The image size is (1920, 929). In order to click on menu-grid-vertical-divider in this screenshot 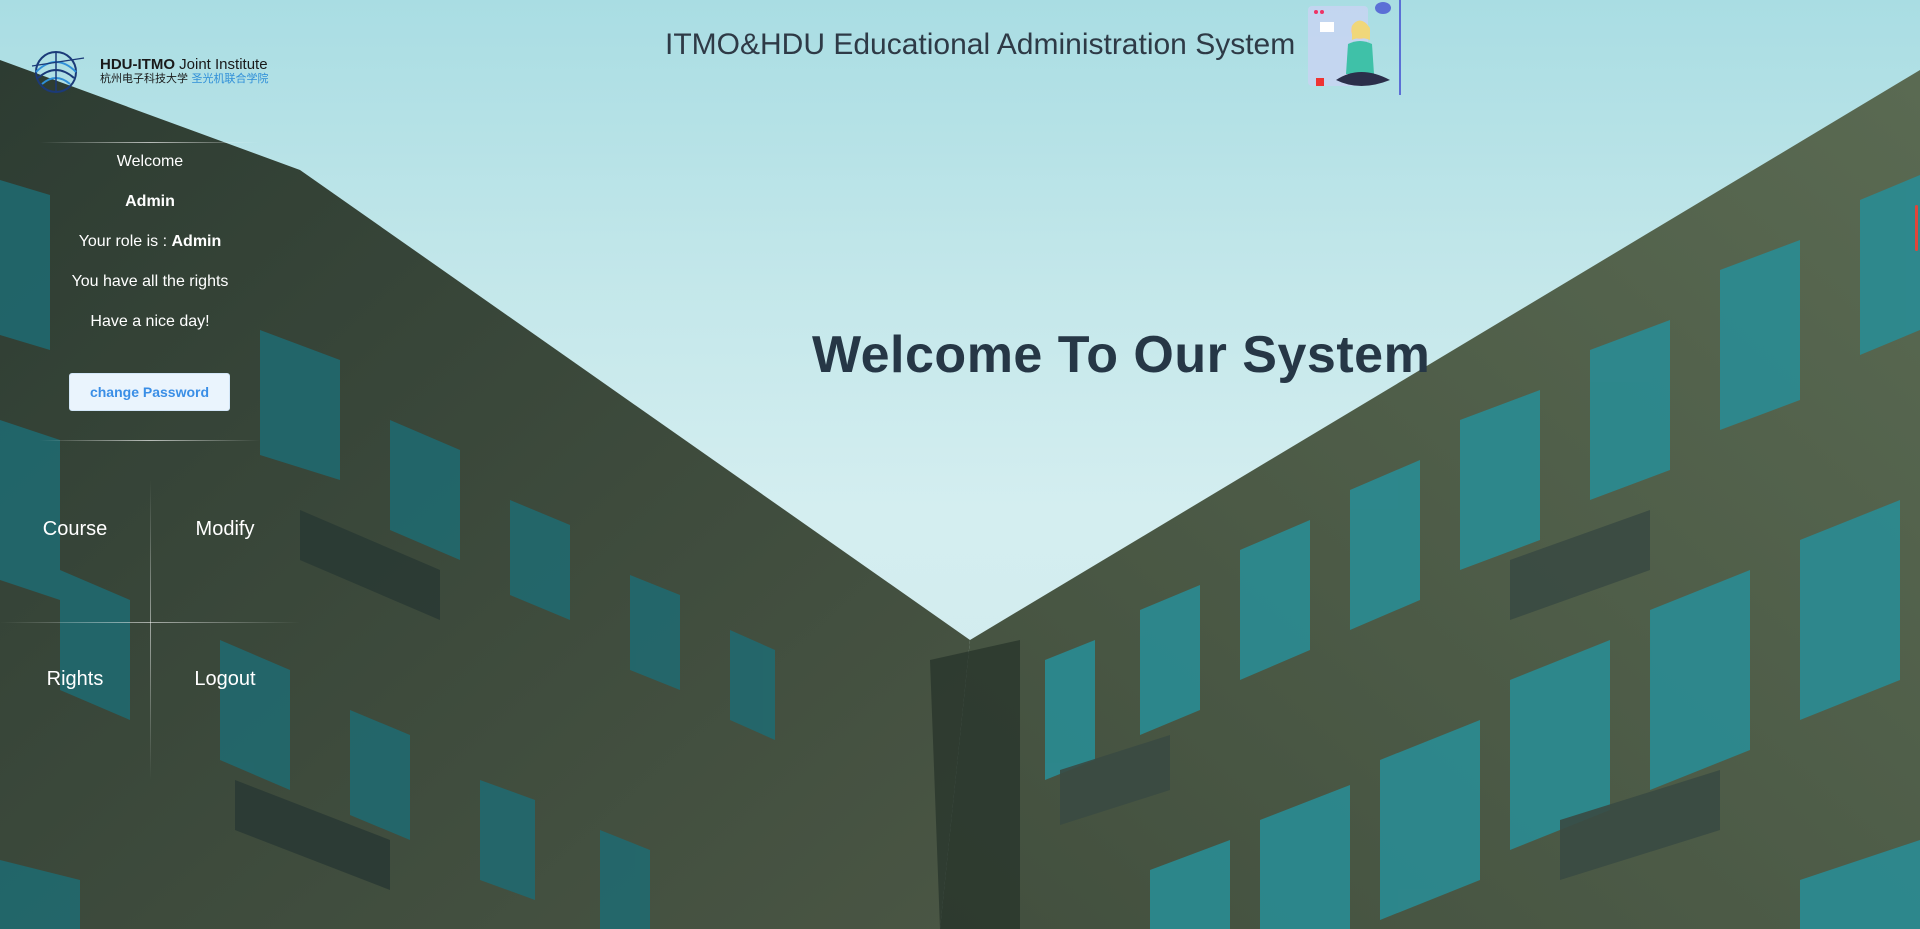, I will do `click(150, 630)`.